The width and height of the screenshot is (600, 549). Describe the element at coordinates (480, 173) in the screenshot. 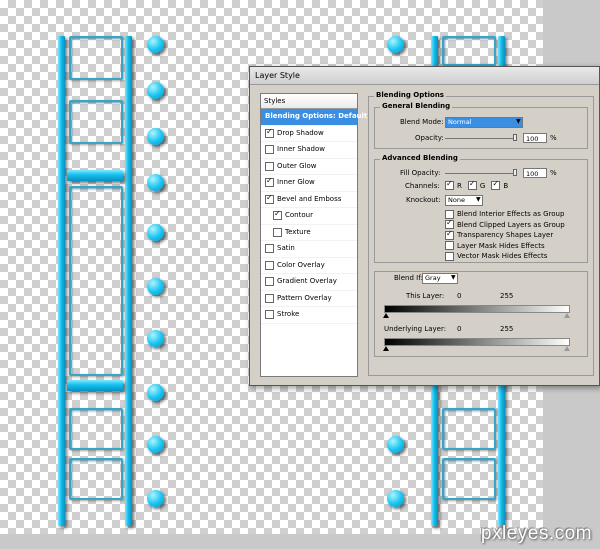

I see `fill-opacity-slider-track` at that location.